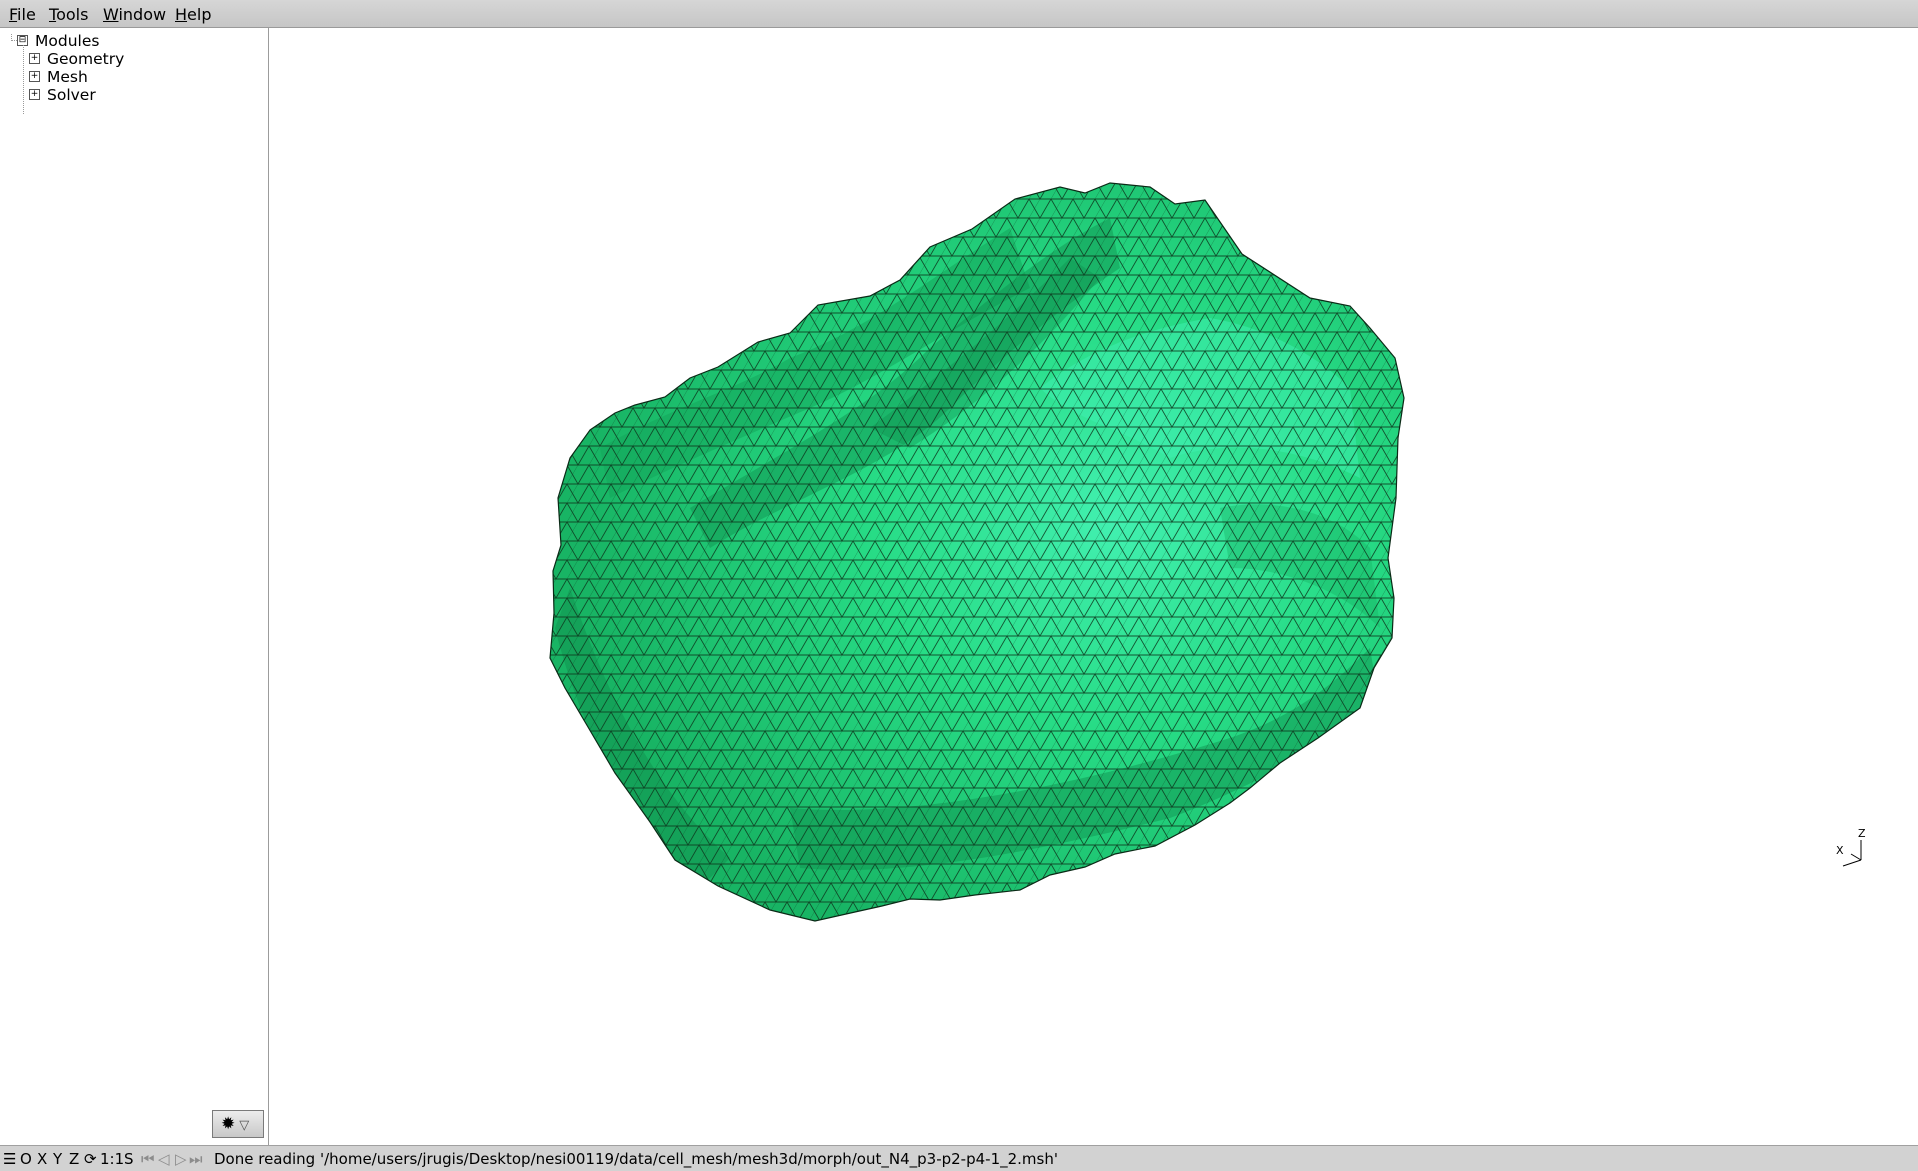 This screenshot has height=1171, width=1918. What do you see at coordinates (9, 1159) in the screenshot?
I see `menu-toggle-icon: ☰` at bounding box center [9, 1159].